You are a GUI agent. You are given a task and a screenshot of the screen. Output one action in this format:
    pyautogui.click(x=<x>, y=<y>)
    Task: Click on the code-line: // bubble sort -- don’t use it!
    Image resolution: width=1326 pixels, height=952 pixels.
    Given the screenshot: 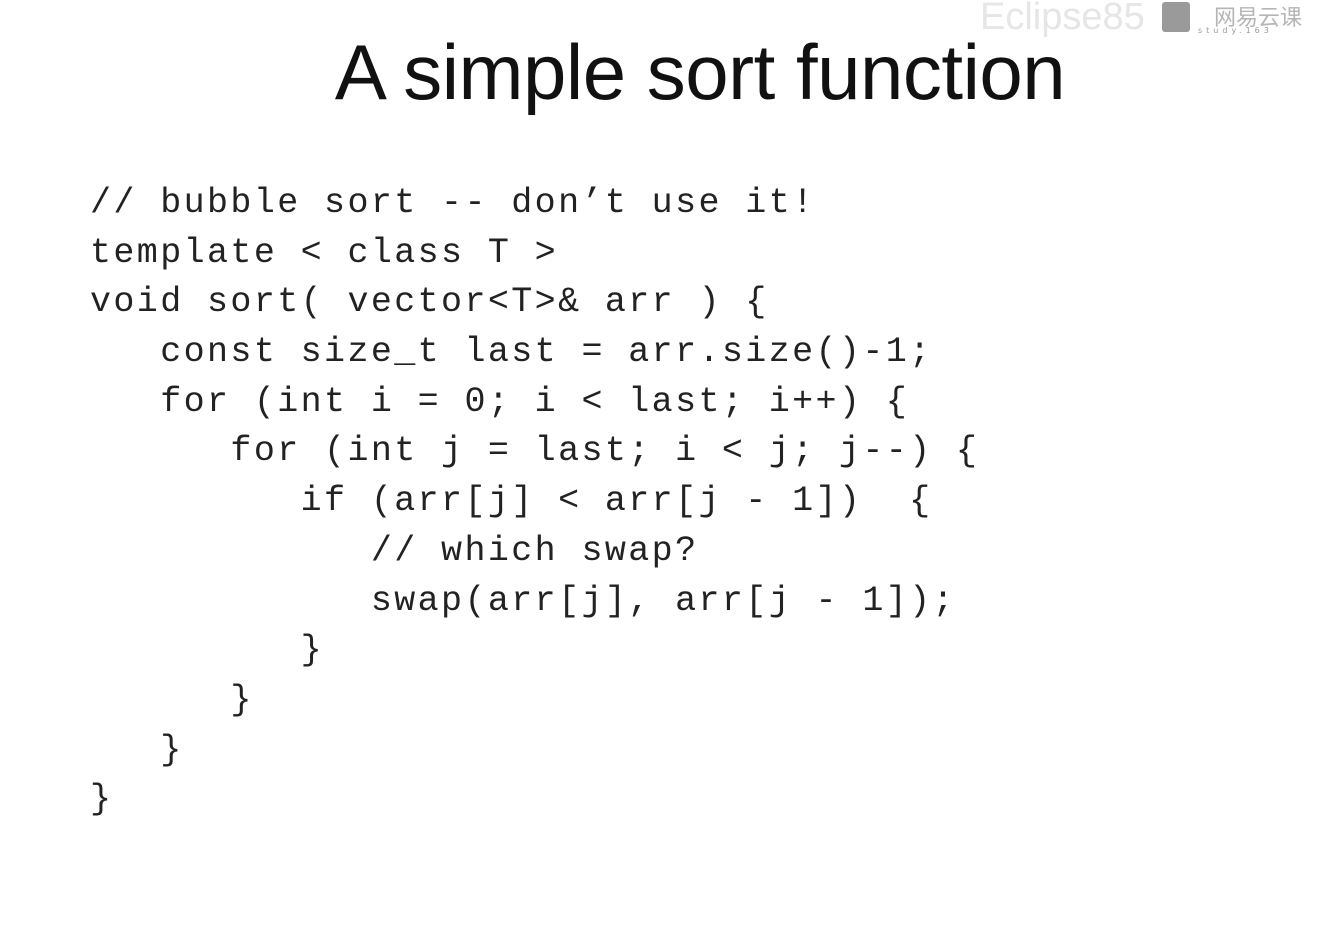 What is the action you would take?
    pyautogui.click(x=453, y=203)
    